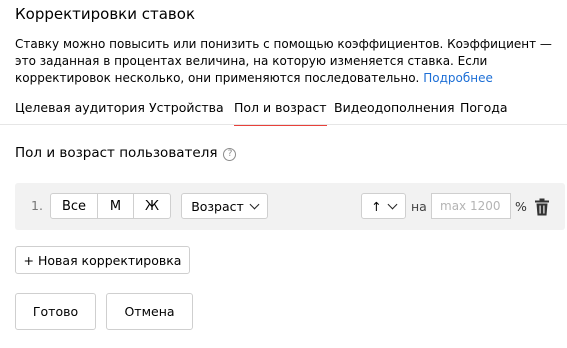 This screenshot has width=567, height=348. I want to click on coefficient-input, so click(471, 206).